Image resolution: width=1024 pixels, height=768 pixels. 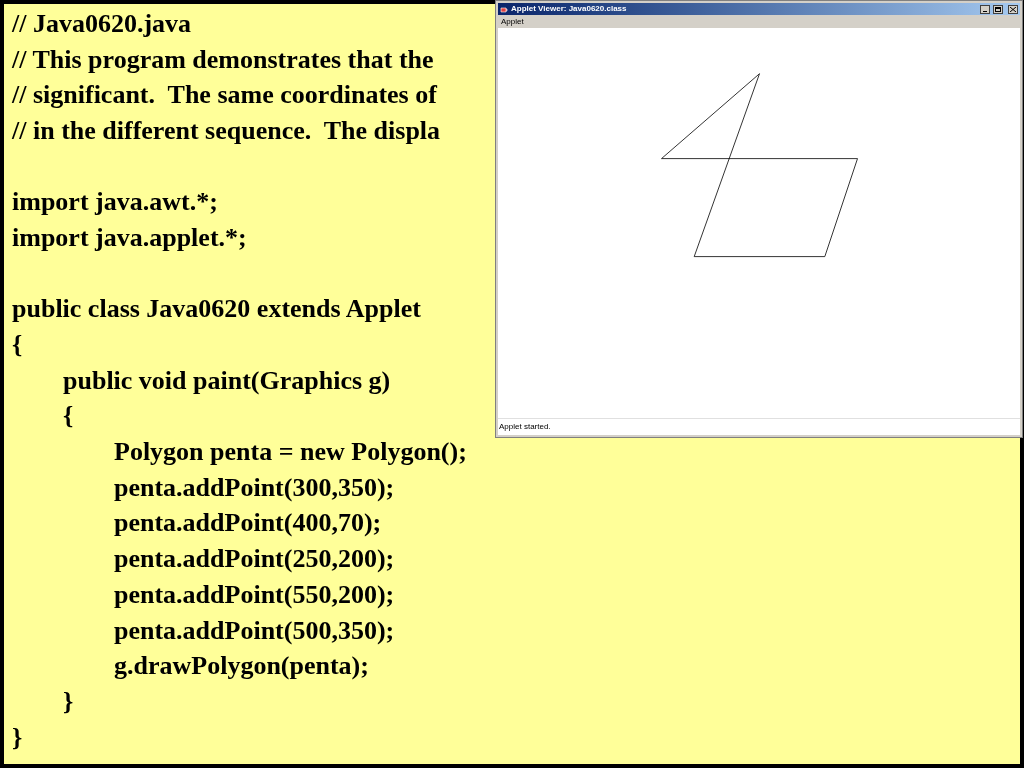 I want to click on code-line: penta.addPoint(300,350);, so click(x=254, y=487).